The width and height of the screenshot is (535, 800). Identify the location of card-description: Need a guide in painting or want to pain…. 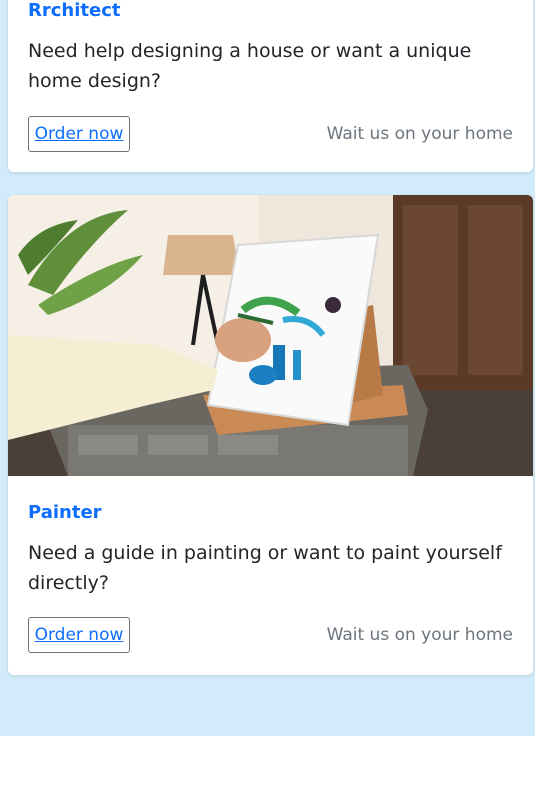
(265, 568).